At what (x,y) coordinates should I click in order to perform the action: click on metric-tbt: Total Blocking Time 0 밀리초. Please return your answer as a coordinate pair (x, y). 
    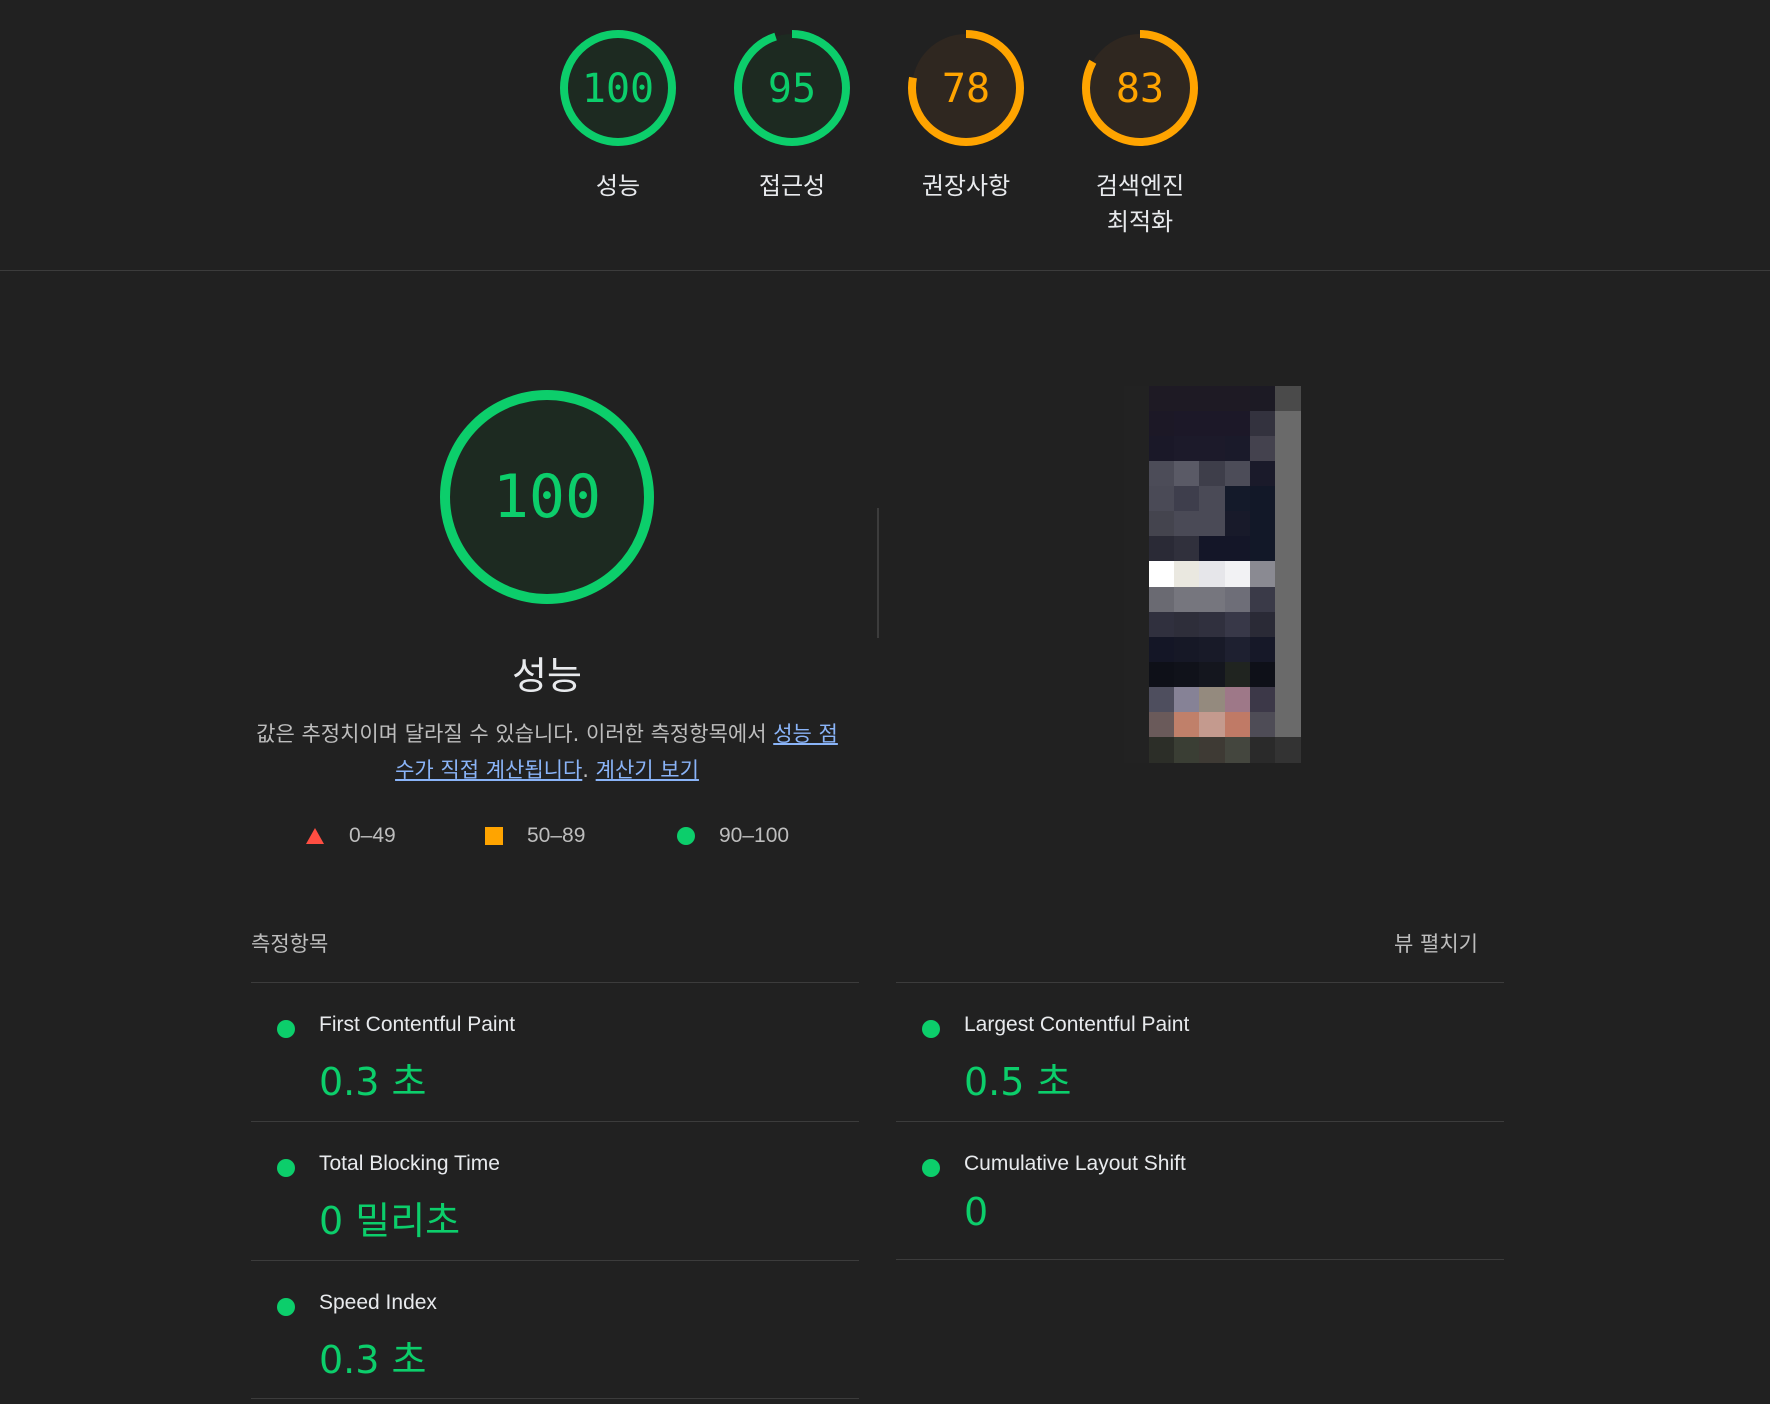
    Looking at the image, I should click on (555, 1189).